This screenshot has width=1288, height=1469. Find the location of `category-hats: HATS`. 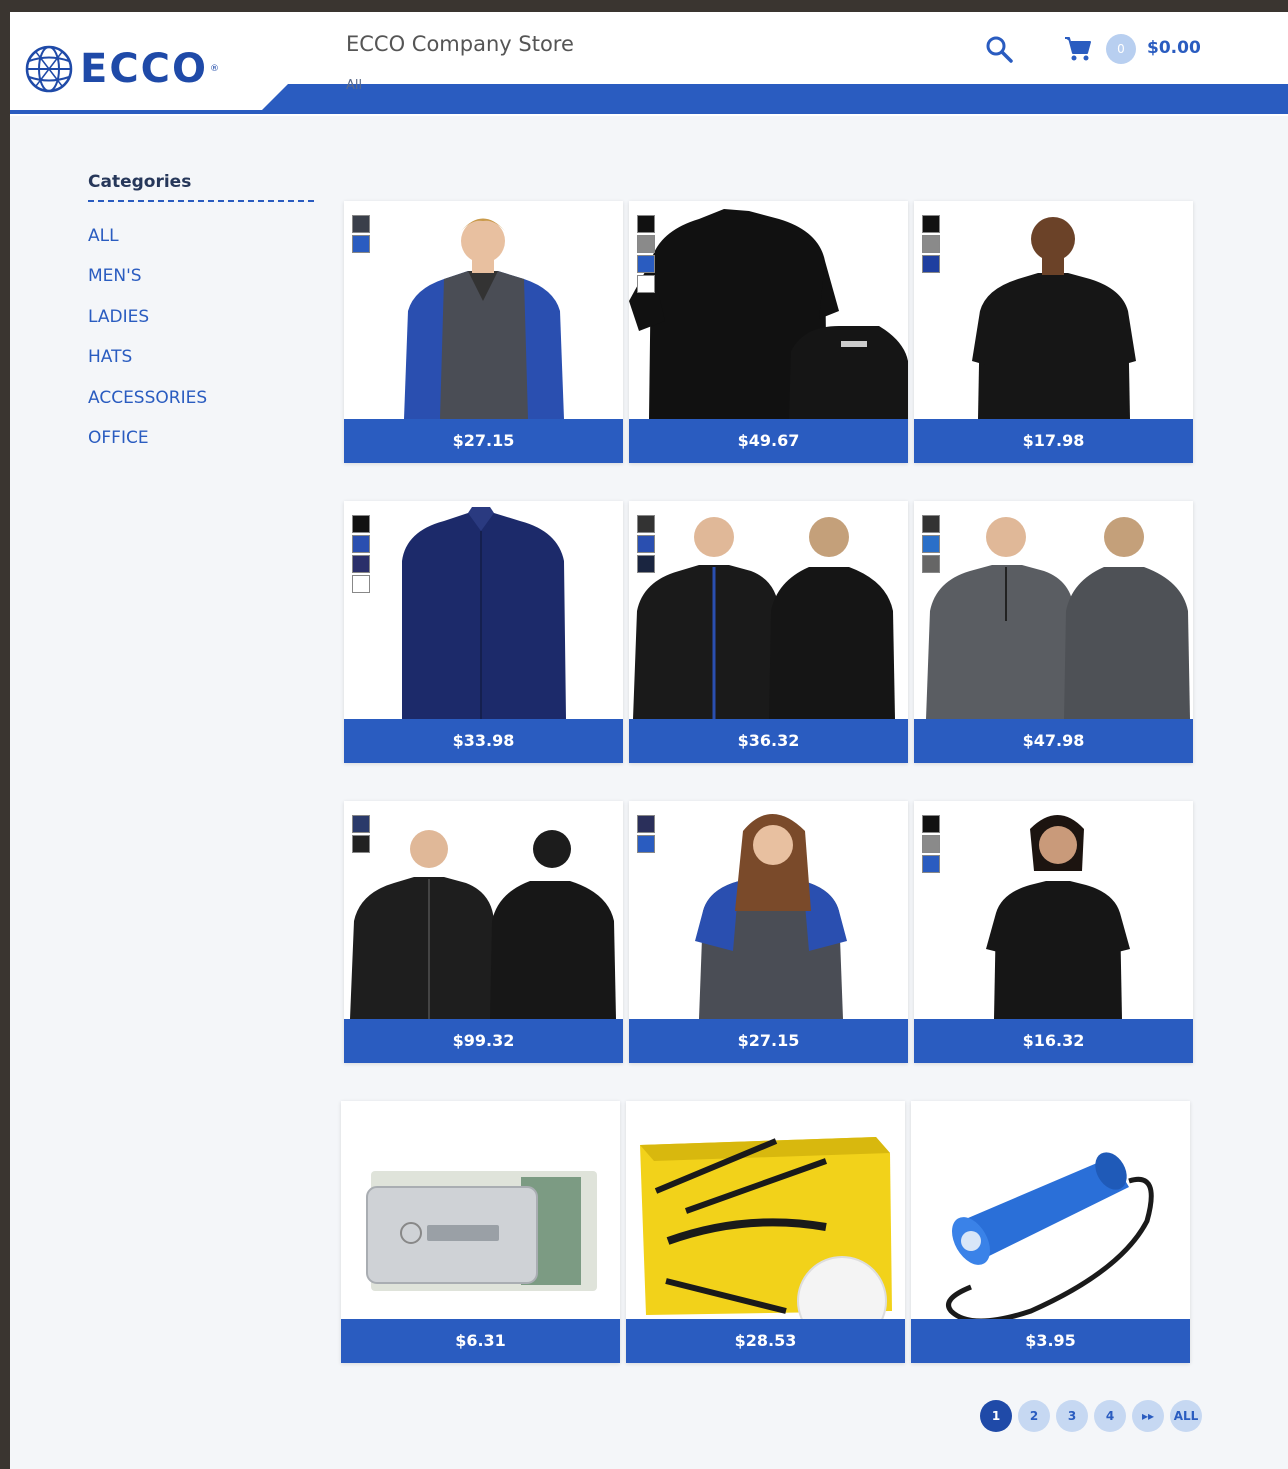

category-hats: HATS is located at coordinates (147, 365).